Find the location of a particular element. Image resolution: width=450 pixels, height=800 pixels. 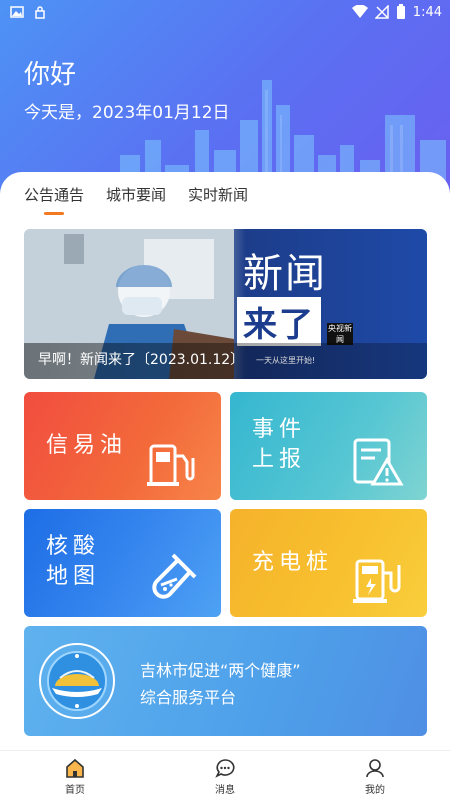

report-tile-line1: 事件 is located at coordinates (279, 429).